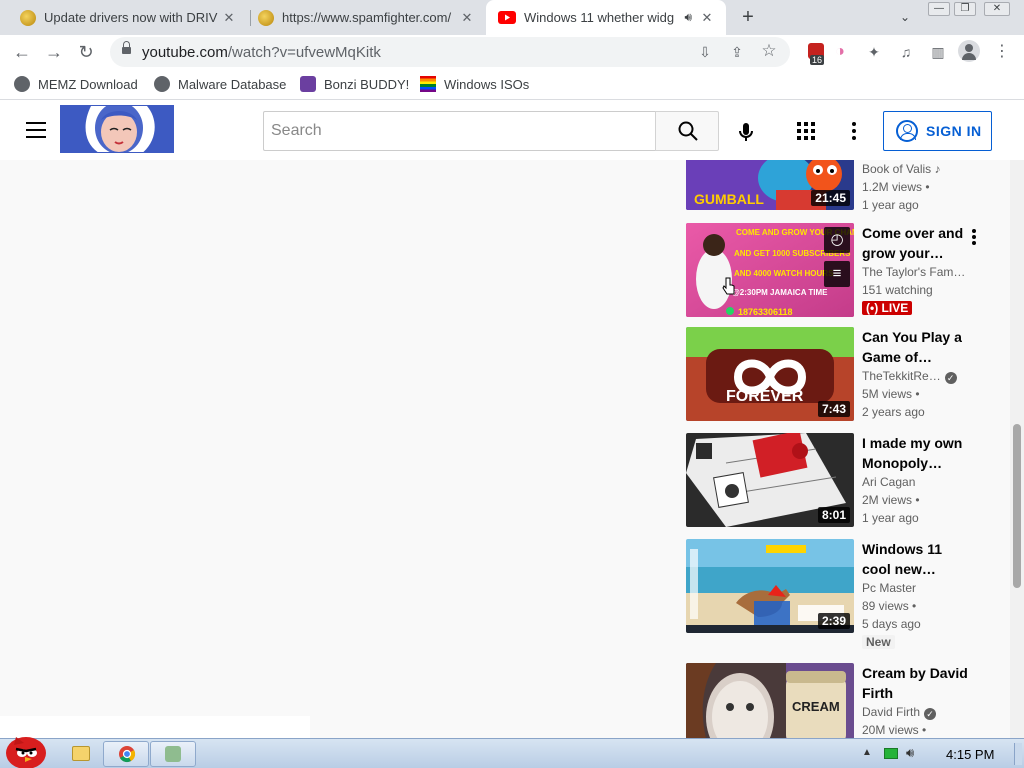 Image resolution: width=1024 pixels, height=768 pixels. What do you see at coordinates (930, 714) in the screenshot?
I see `verified-check-icon: ✓` at bounding box center [930, 714].